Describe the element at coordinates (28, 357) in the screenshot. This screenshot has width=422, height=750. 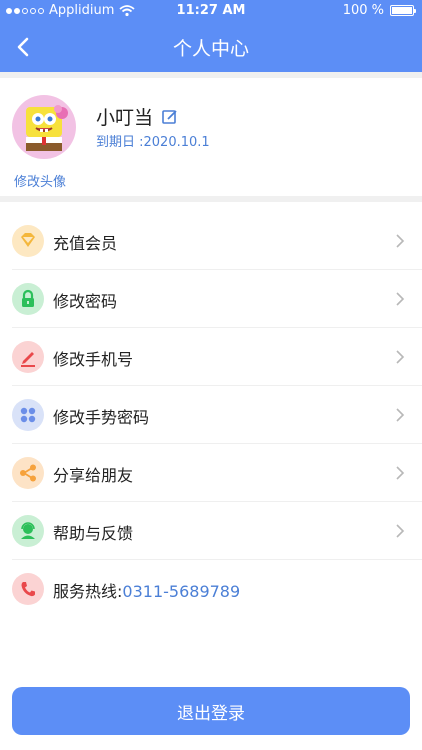
I see `pen-icon` at that location.